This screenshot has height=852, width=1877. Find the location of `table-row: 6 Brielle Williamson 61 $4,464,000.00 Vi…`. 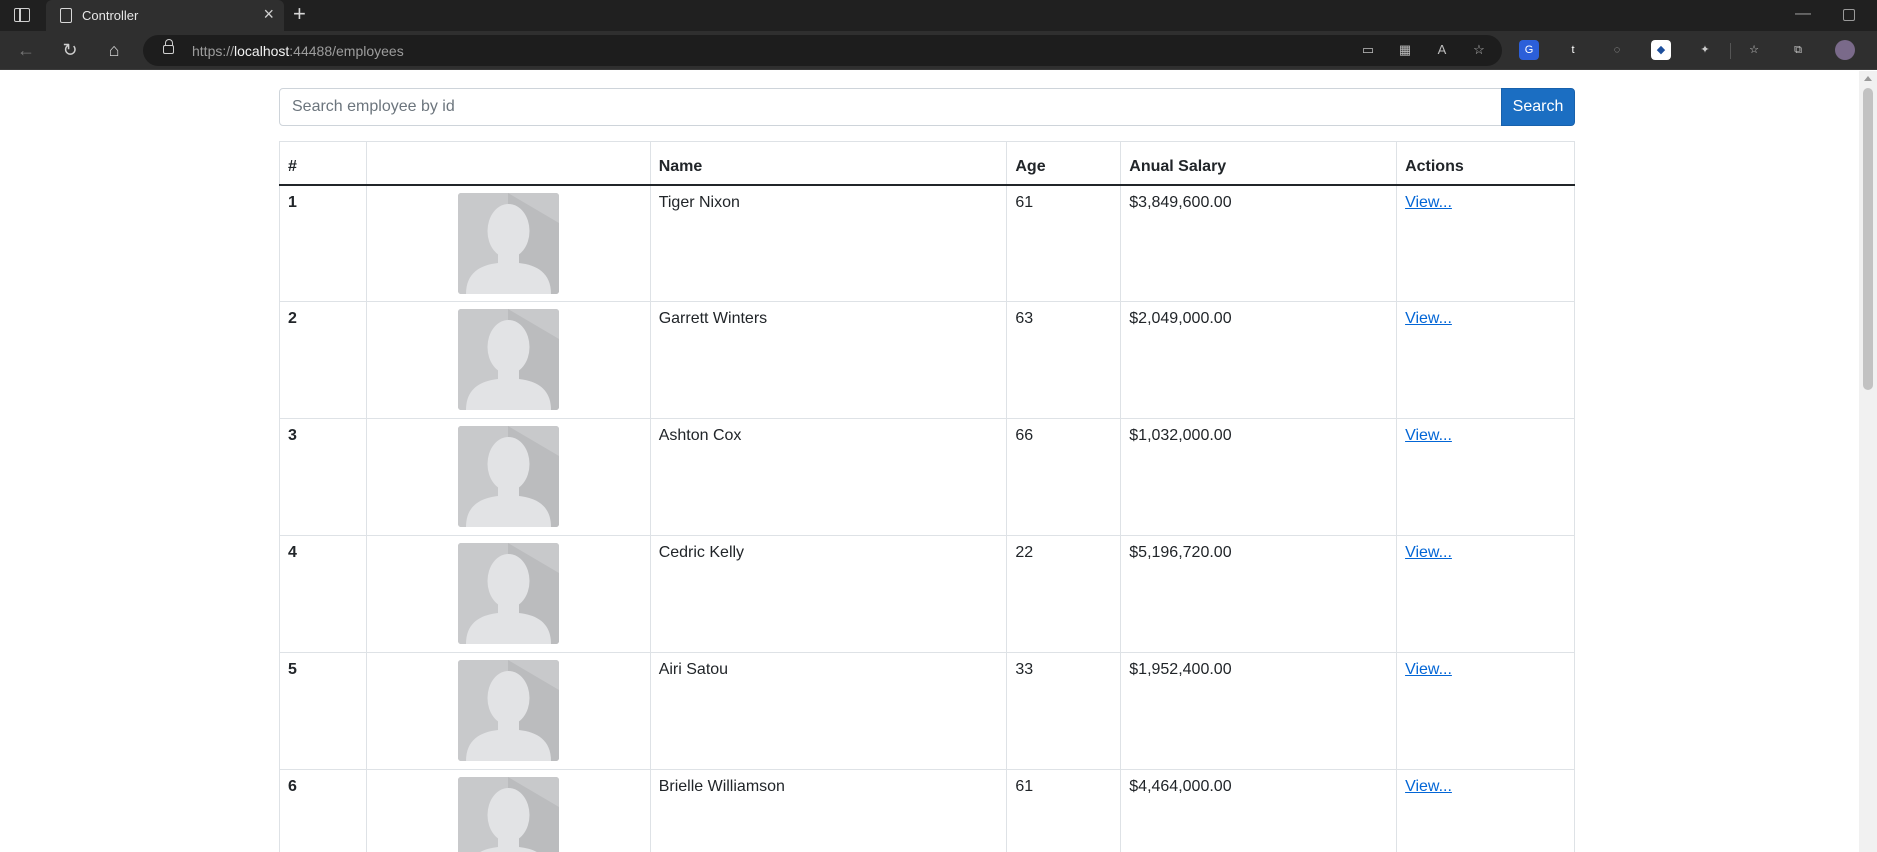

table-row: 6 Brielle Williamson 61 $4,464,000.00 Vi… is located at coordinates (927, 810).